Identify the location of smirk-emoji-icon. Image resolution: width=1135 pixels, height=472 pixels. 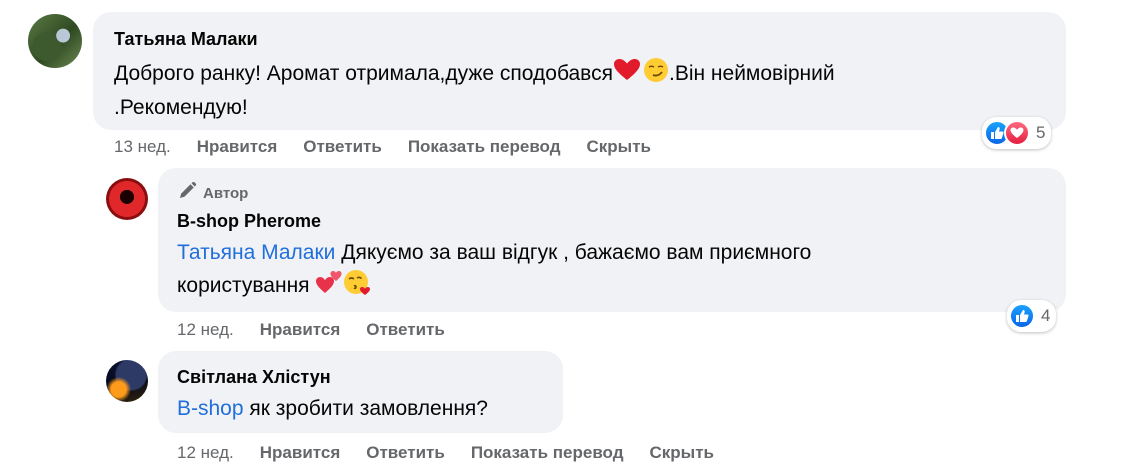
(656, 74).